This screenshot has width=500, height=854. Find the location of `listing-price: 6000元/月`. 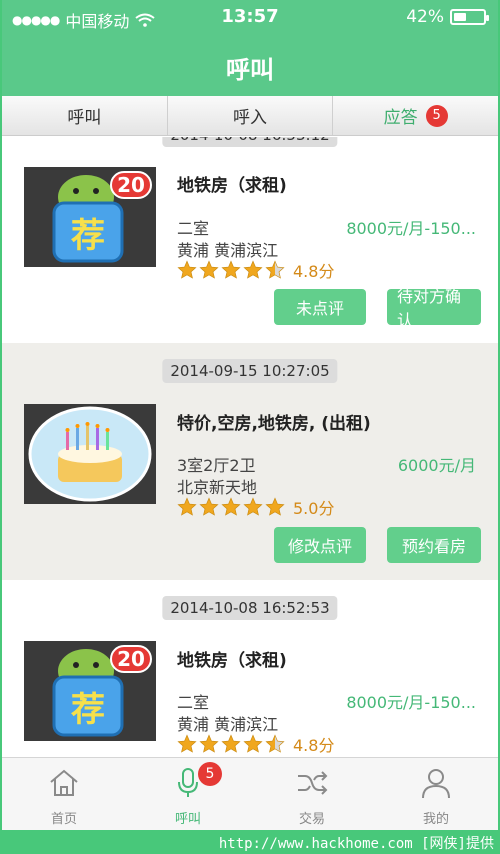

listing-price: 6000元/月 is located at coordinates (436, 465).